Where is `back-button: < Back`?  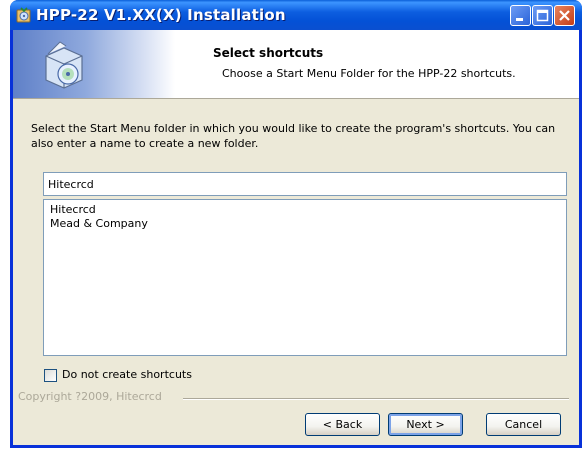
back-button: < Back is located at coordinates (342, 424).